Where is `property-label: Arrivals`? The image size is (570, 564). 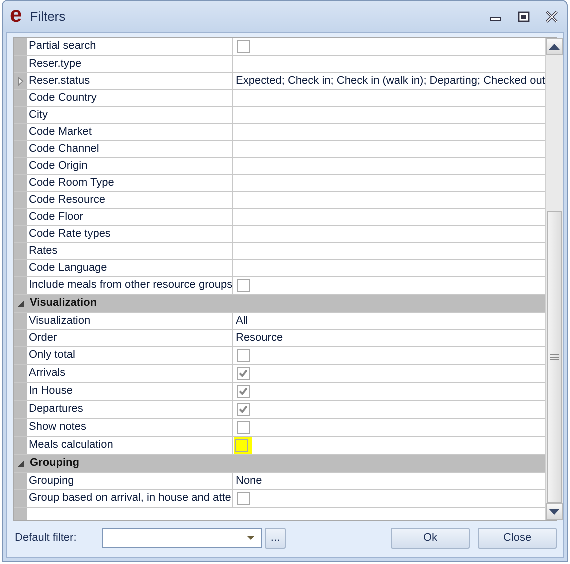 property-label: Arrivals is located at coordinates (130, 373).